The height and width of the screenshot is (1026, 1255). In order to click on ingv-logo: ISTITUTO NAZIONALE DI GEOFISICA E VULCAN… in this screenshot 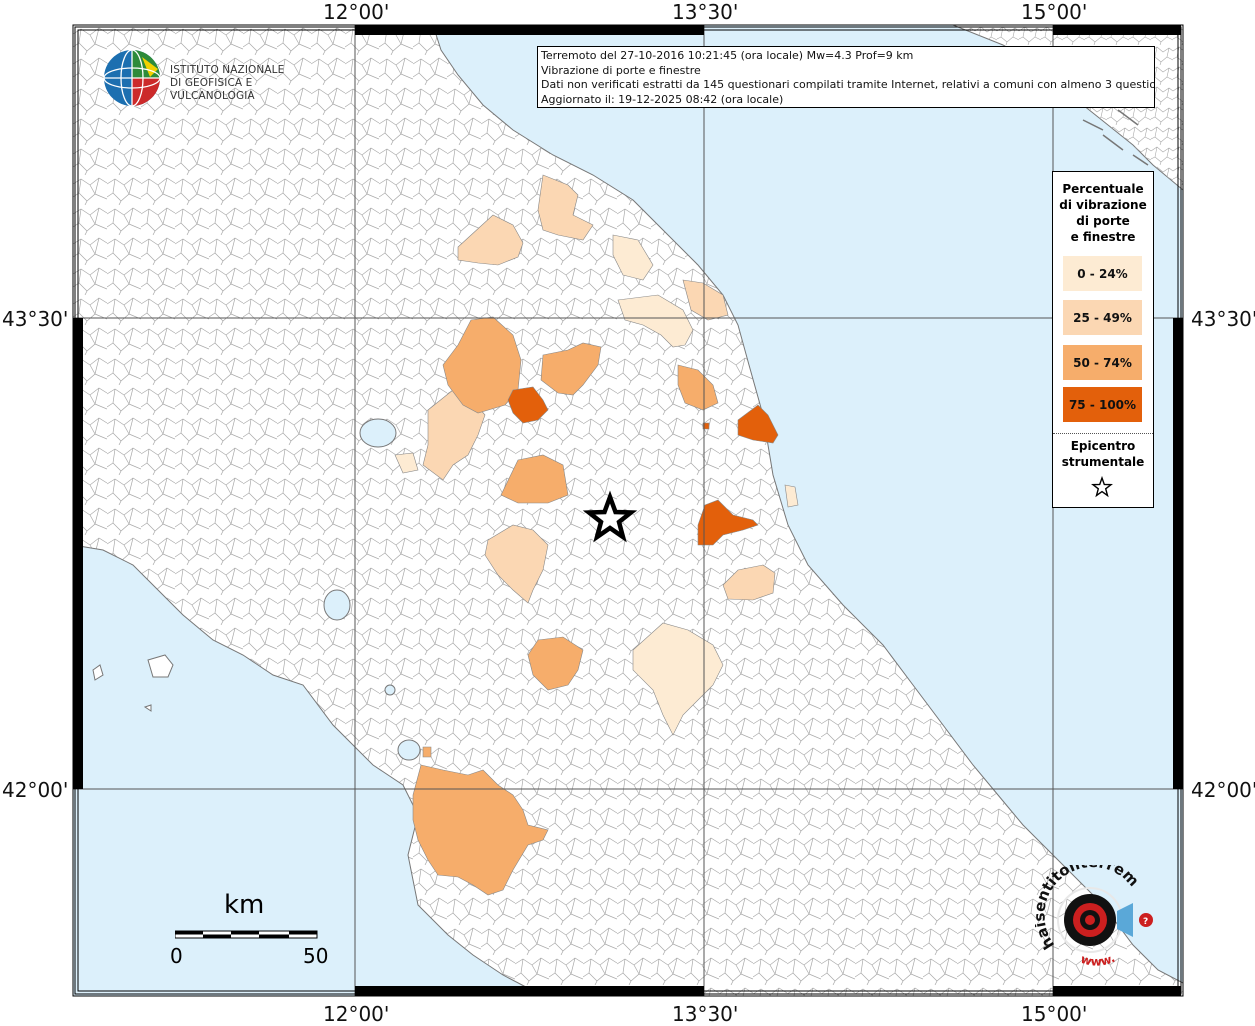, I will do `click(210, 78)`.